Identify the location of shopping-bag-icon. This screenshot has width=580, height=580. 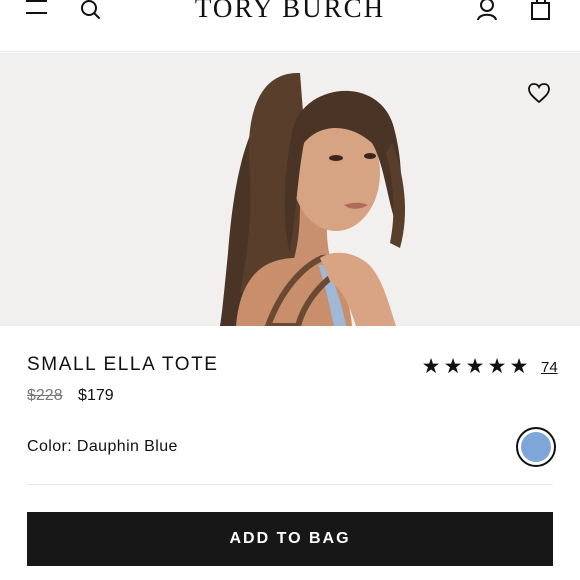
(541, 11).